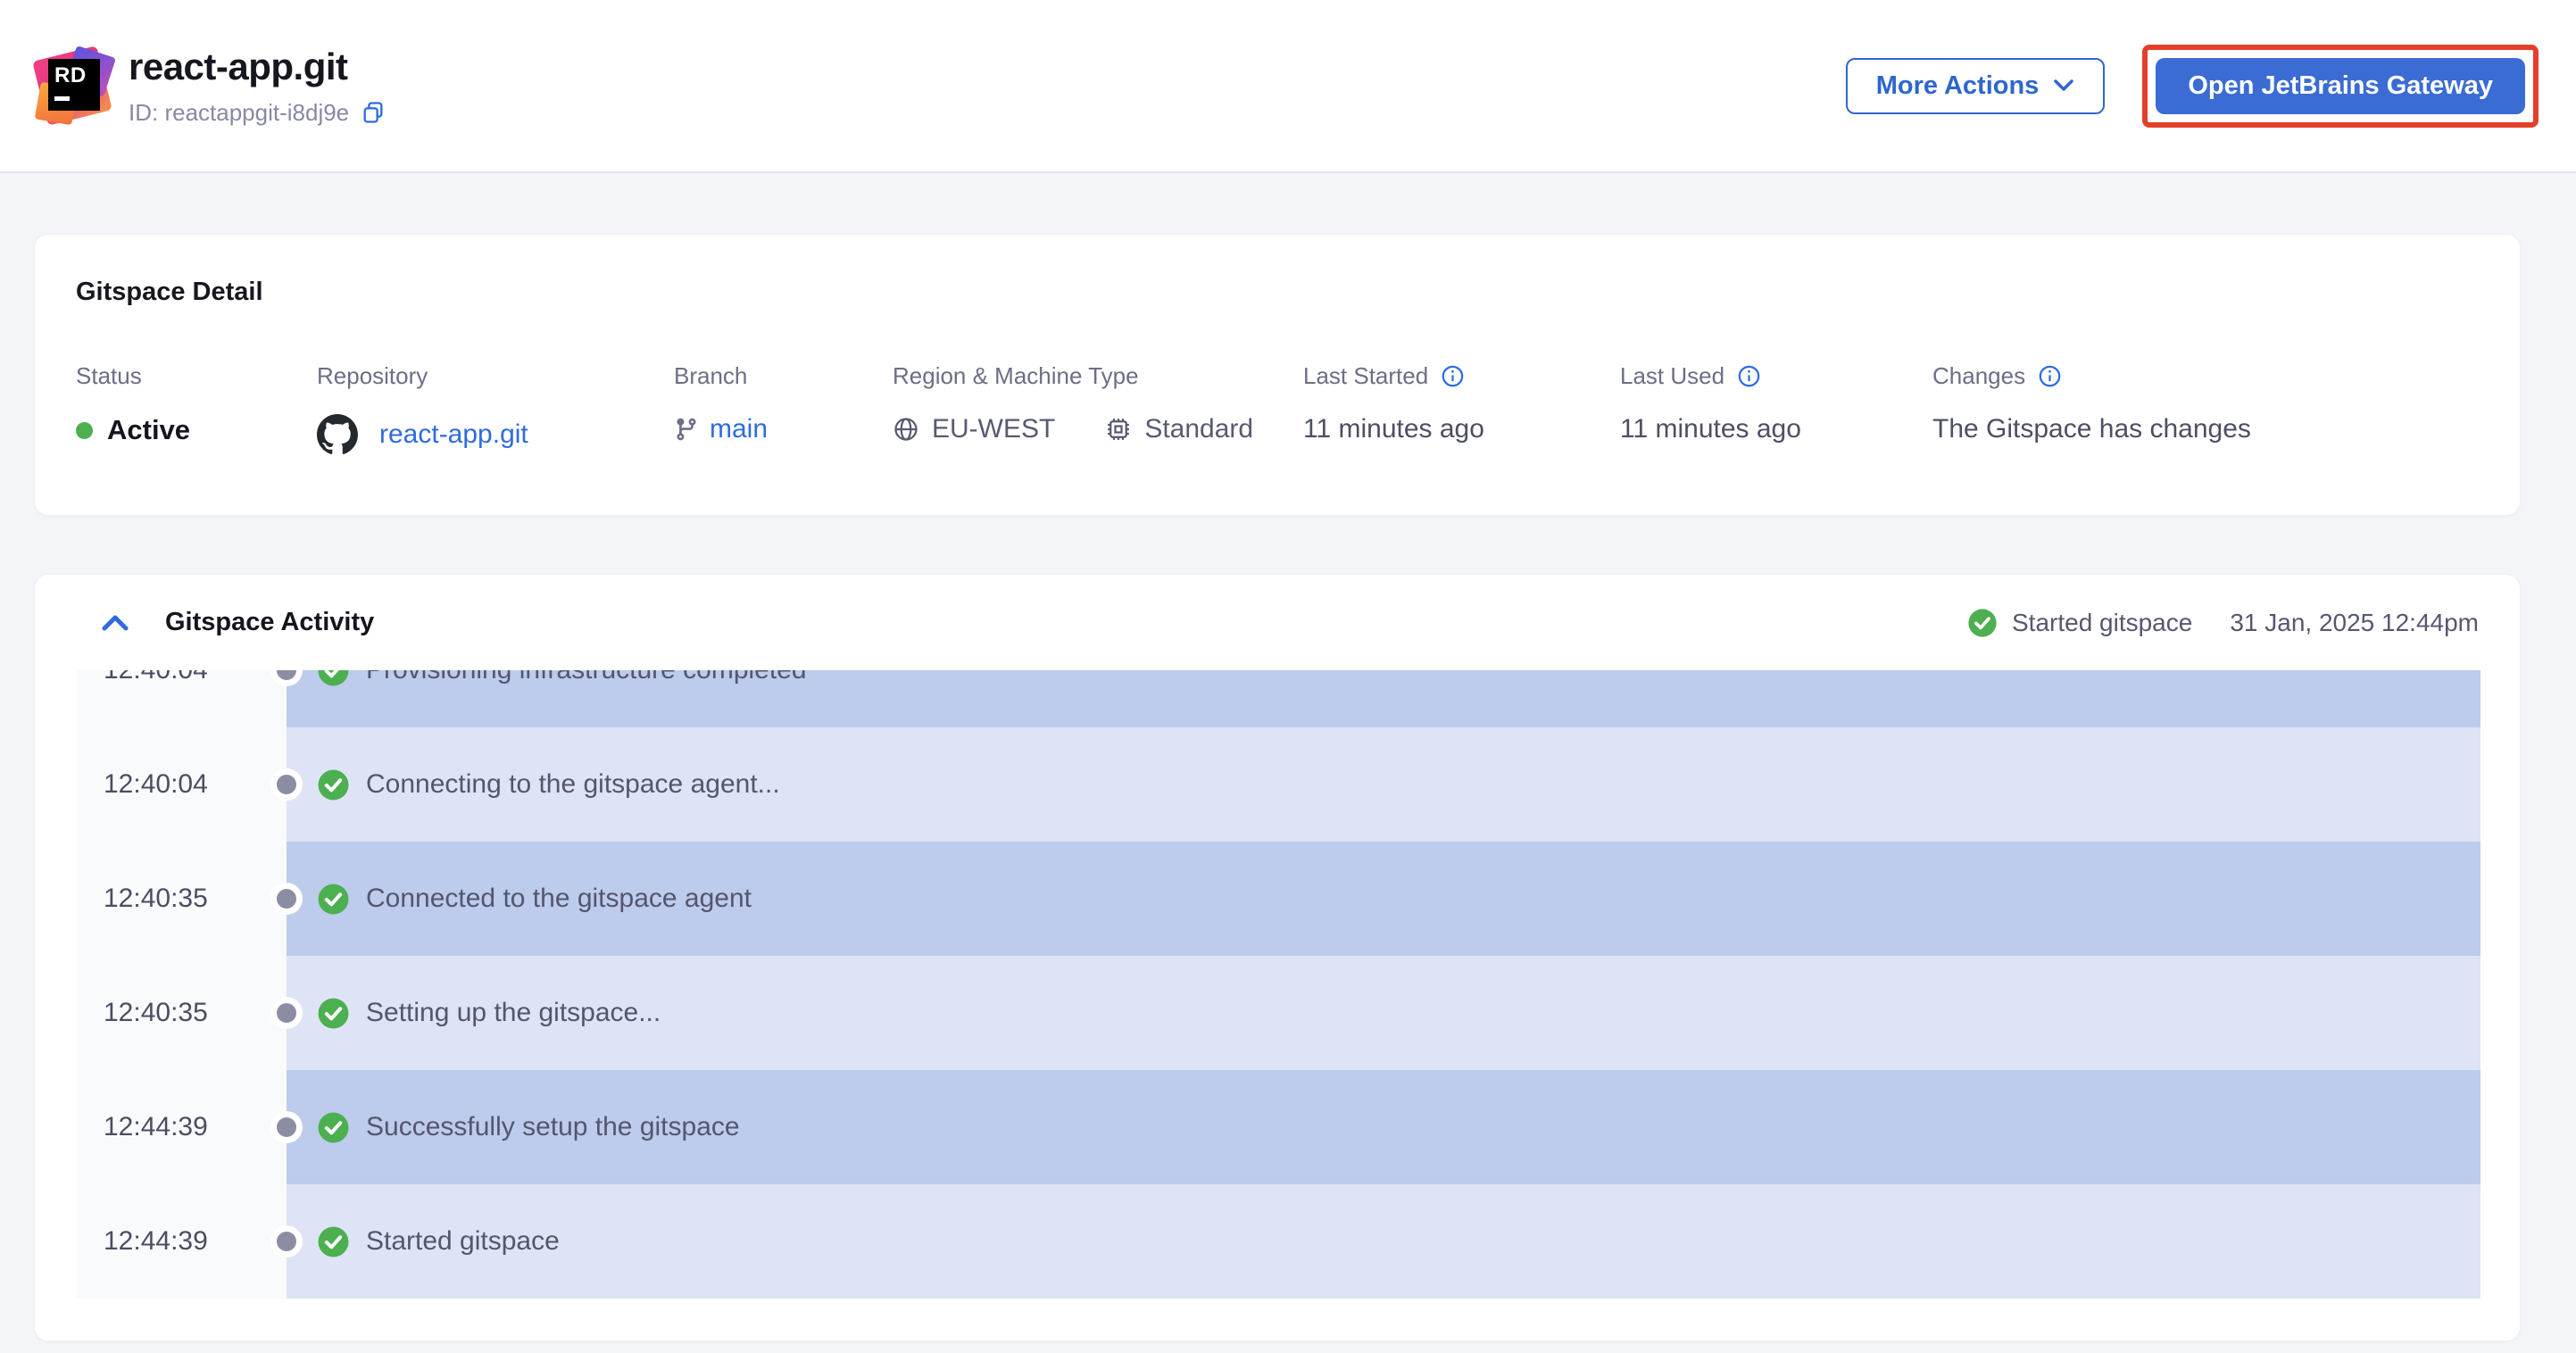  I want to click on log-row: 12:40:35 Connected to the gitspace agent, so click(1278, 899).